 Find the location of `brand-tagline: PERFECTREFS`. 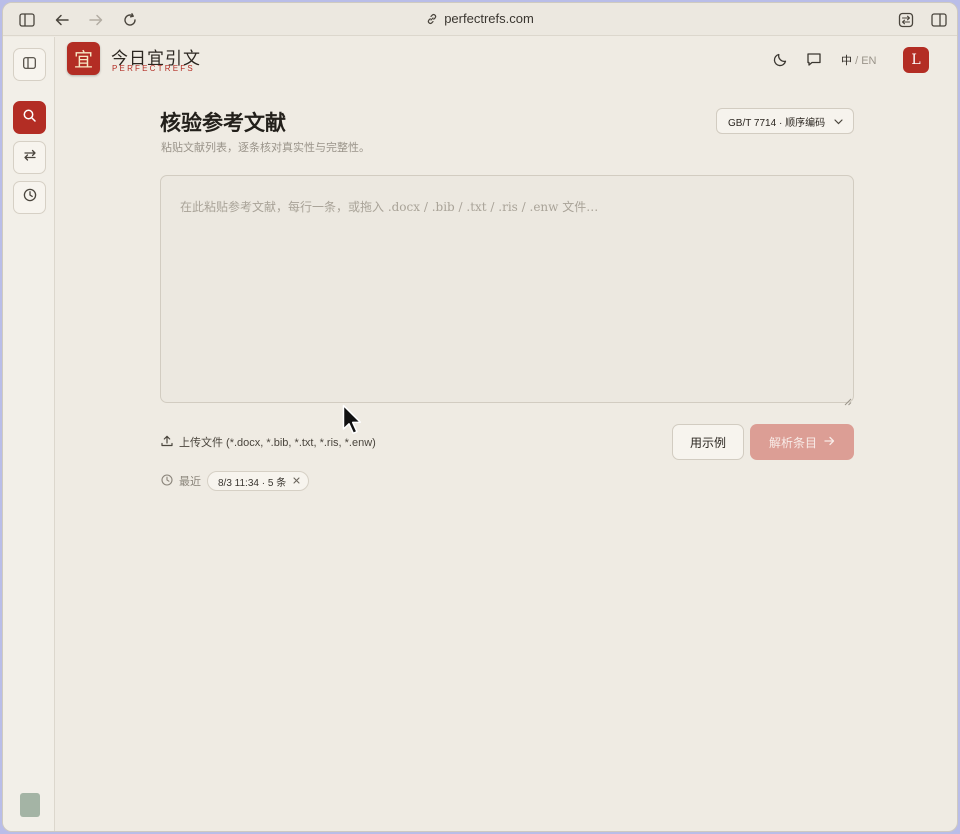

brand-tagline: PERFECTREFS is located at coordinates (153, 68).